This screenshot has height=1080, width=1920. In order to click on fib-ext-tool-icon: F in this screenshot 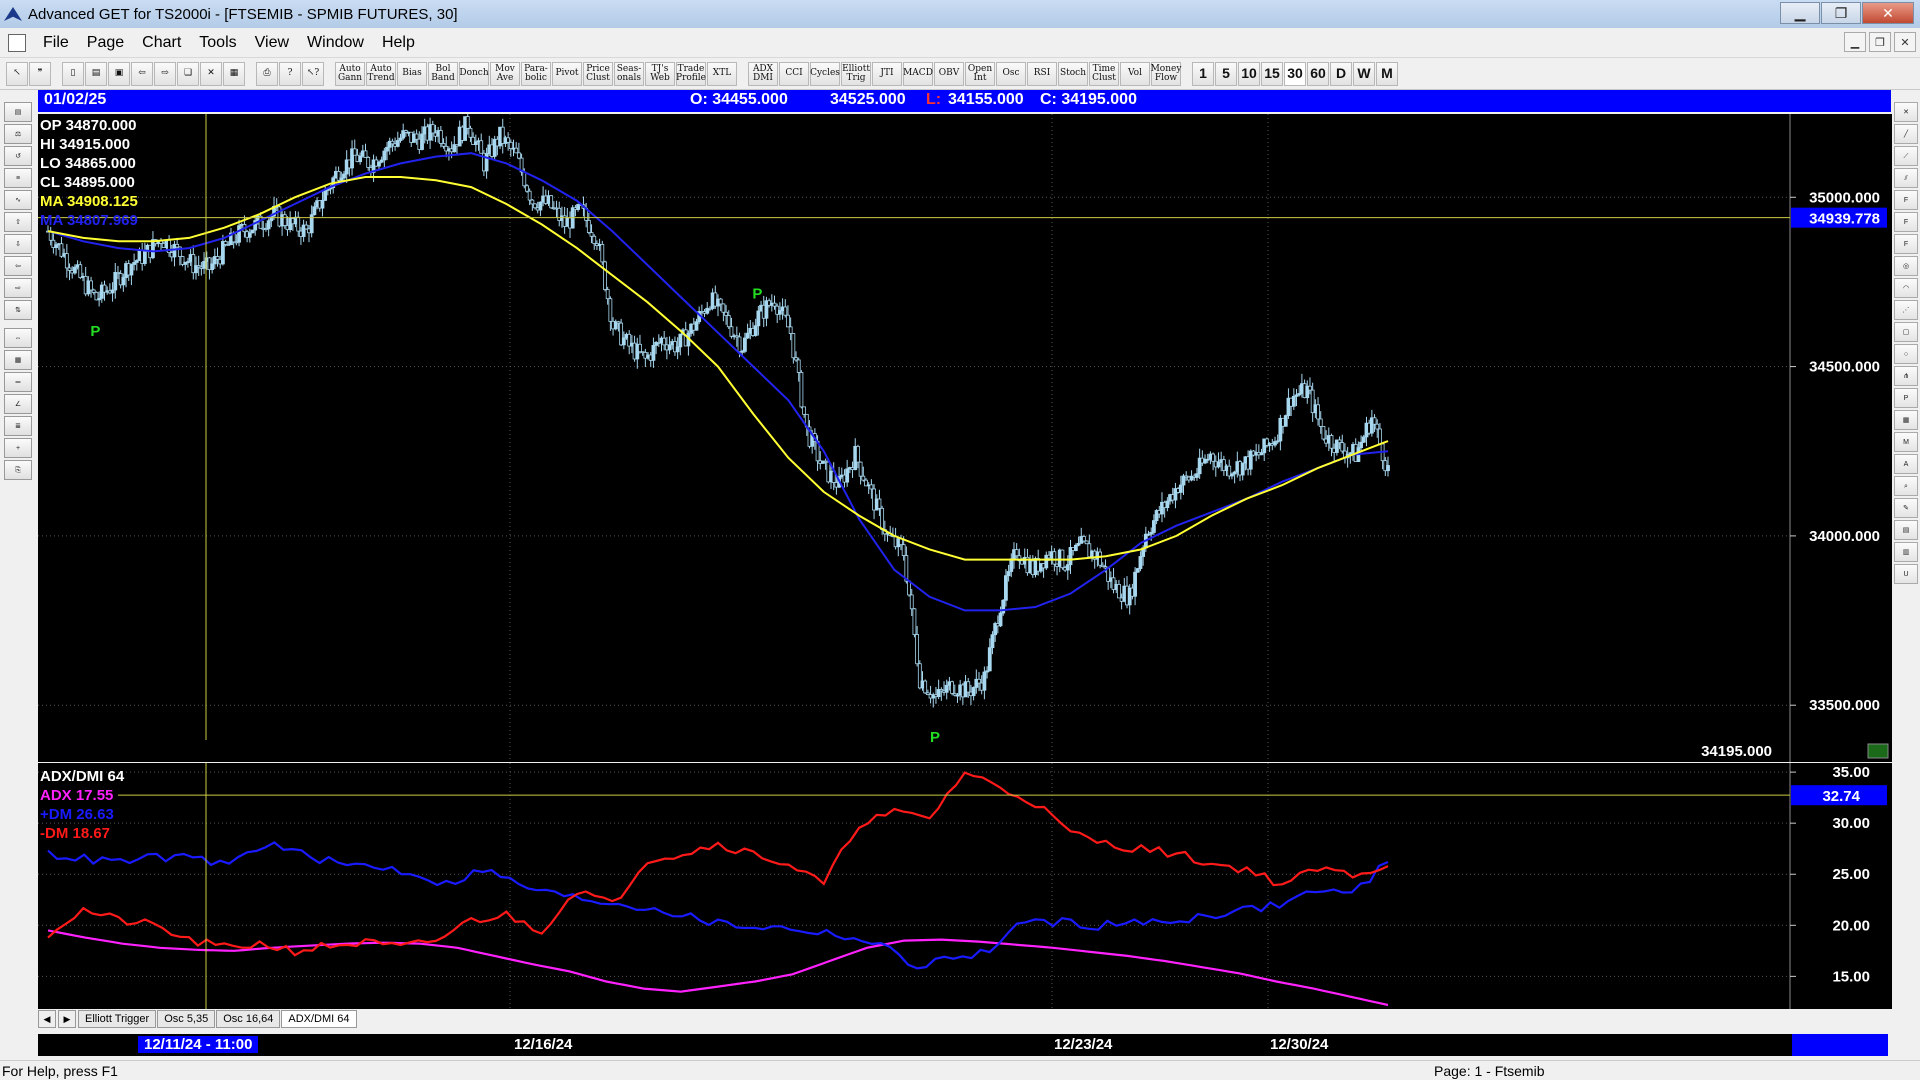, I will do `click(1906, 222)`.